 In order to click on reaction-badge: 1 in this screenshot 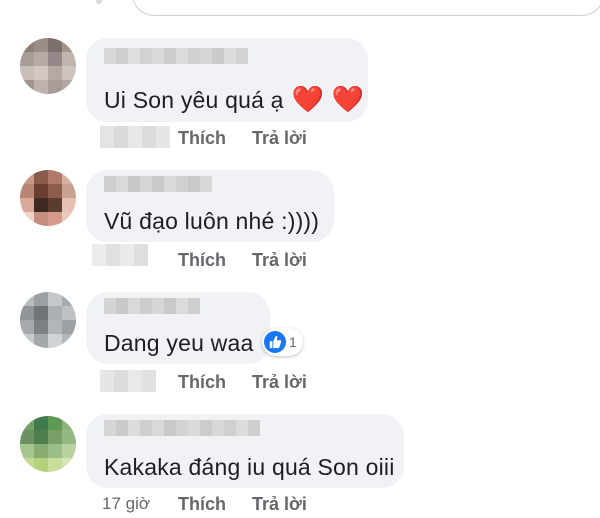, I will do `click(282, 342)`.